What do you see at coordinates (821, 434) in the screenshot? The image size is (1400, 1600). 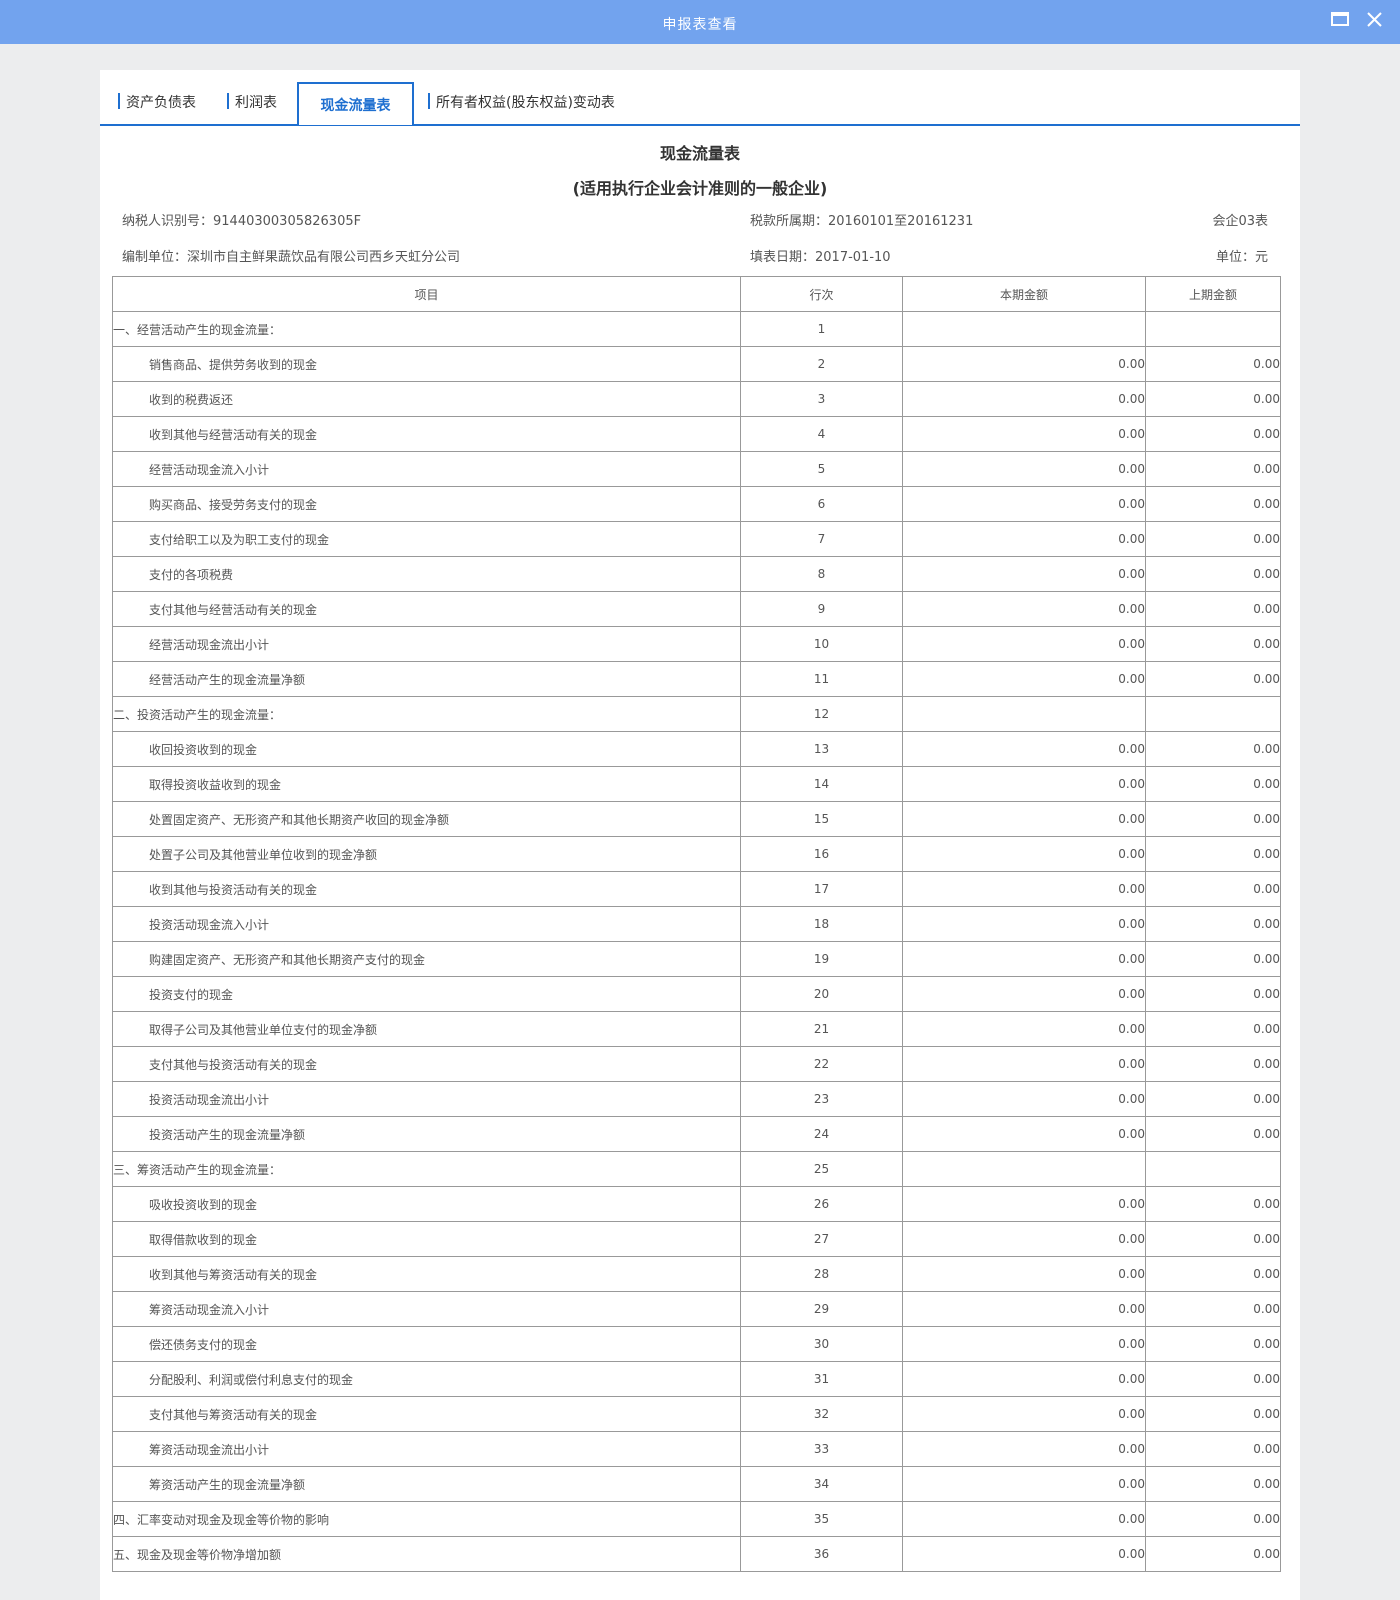 I see `row-line: 4` at bounding box center [821, 434].